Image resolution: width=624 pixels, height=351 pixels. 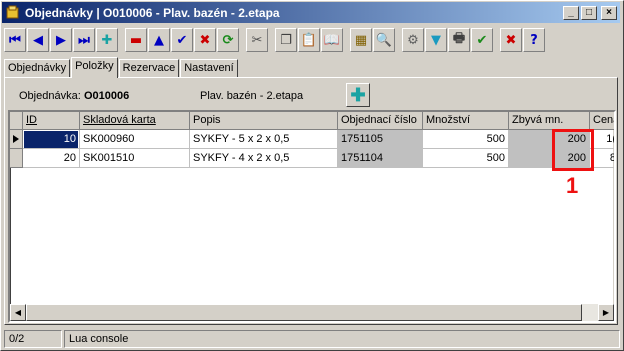 I want to click on cell-id: 10, so click(x=51, y=139).